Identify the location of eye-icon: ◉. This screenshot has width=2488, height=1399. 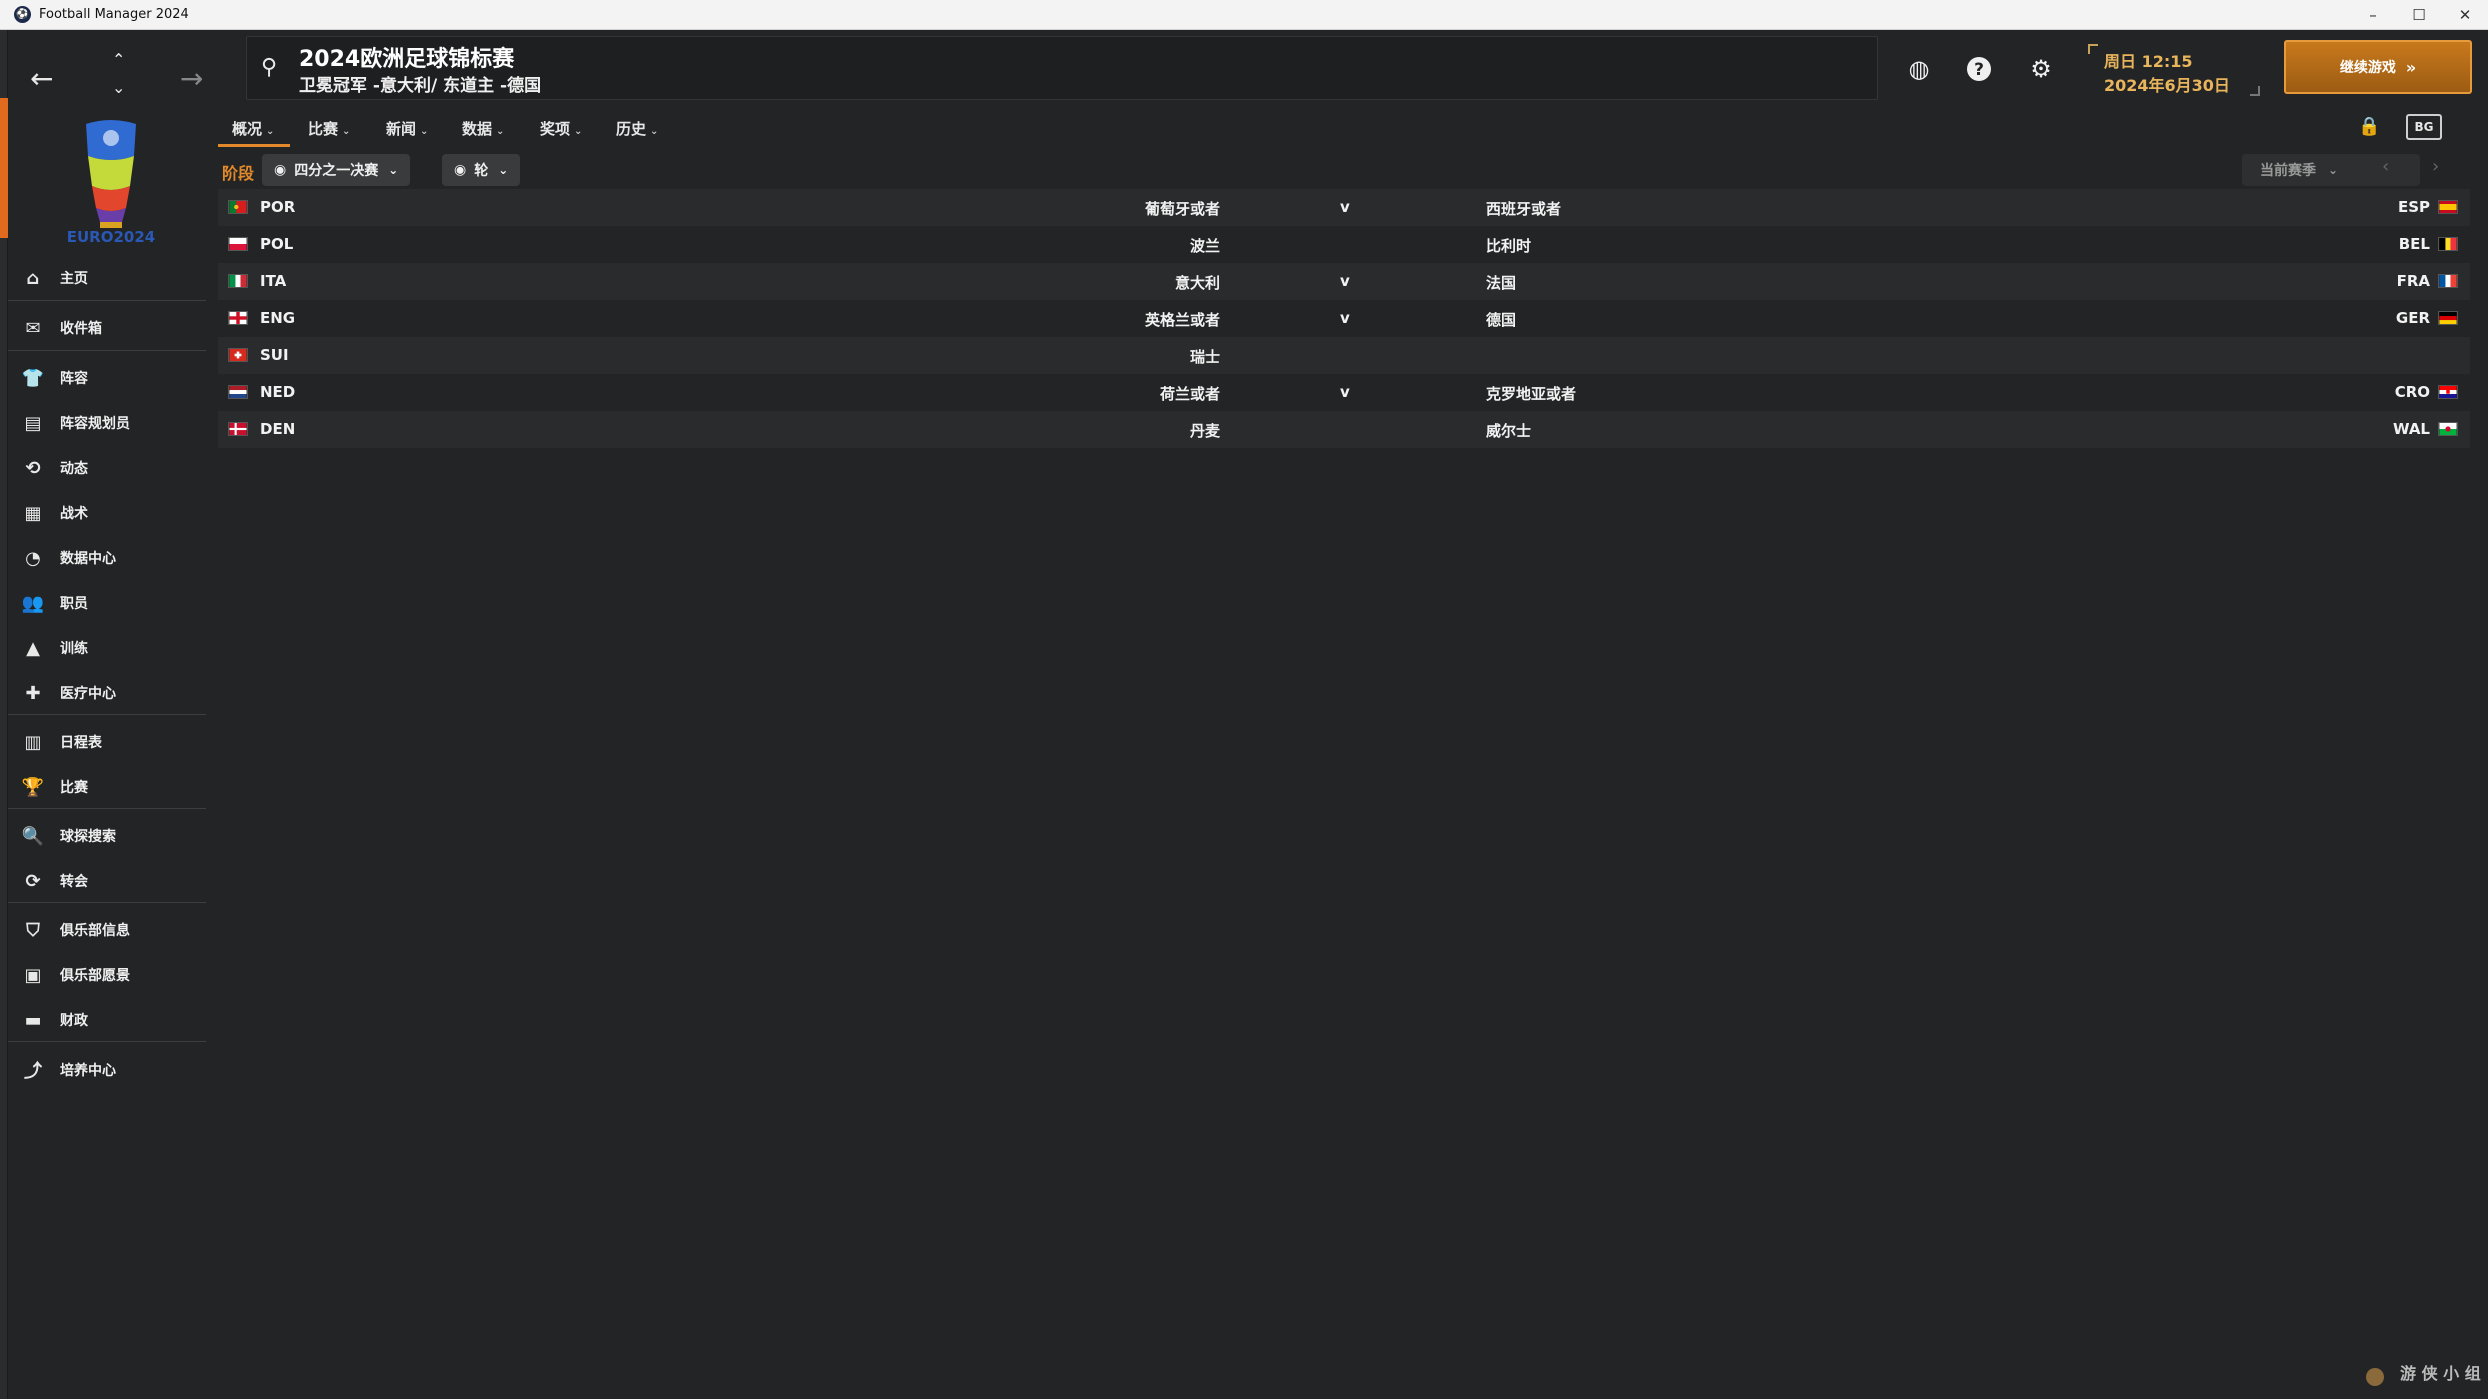
(280, 170).